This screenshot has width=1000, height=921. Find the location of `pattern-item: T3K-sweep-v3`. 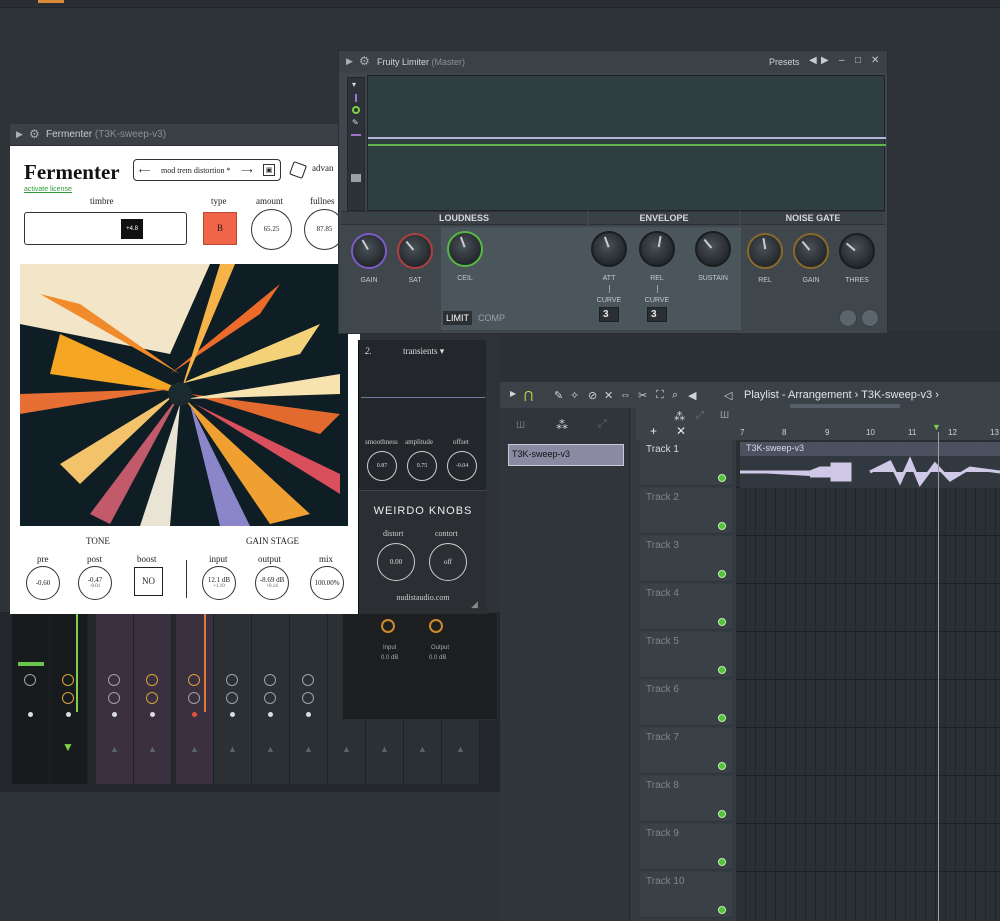

pattern-item: T3K-sweep-v3 is located at coordinates (566, 455).